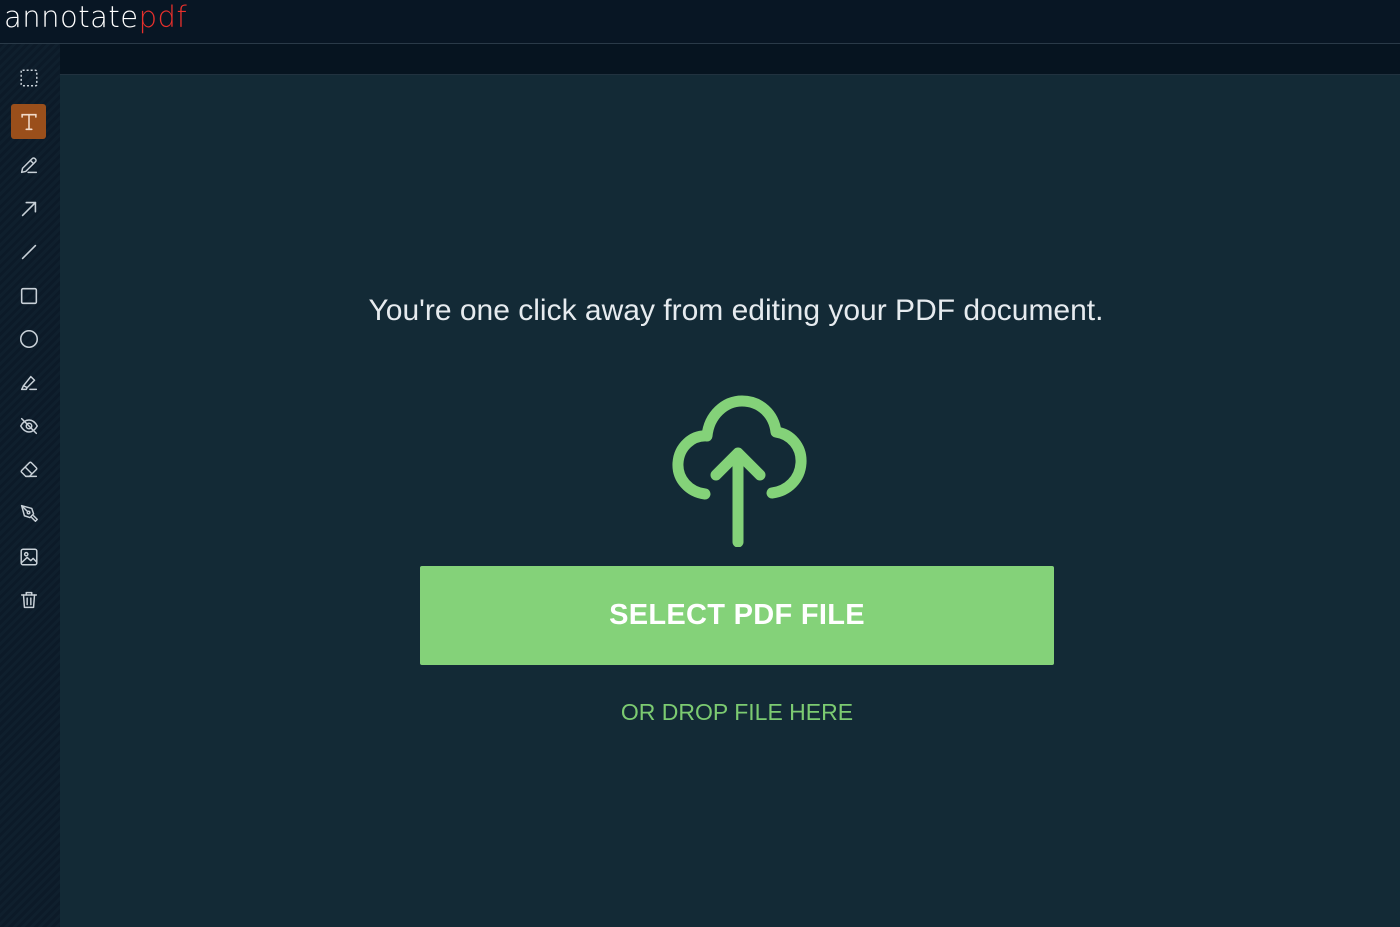 The height and width of the screenshot is (927, 1400). I want to click on text-icon, so click(28, 121).